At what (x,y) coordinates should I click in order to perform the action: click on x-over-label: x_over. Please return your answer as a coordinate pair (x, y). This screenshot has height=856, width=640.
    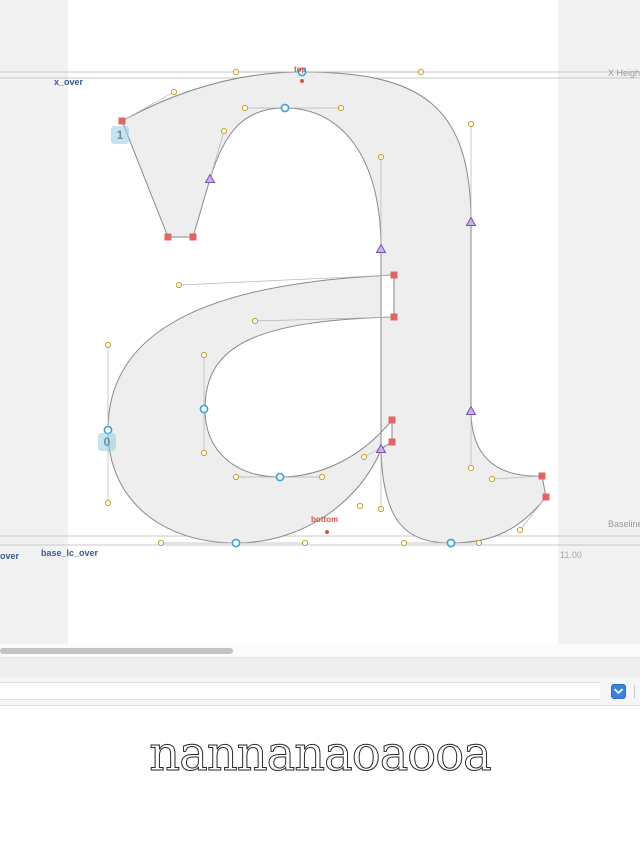
    Looking at the image, I should click on (69, 82).